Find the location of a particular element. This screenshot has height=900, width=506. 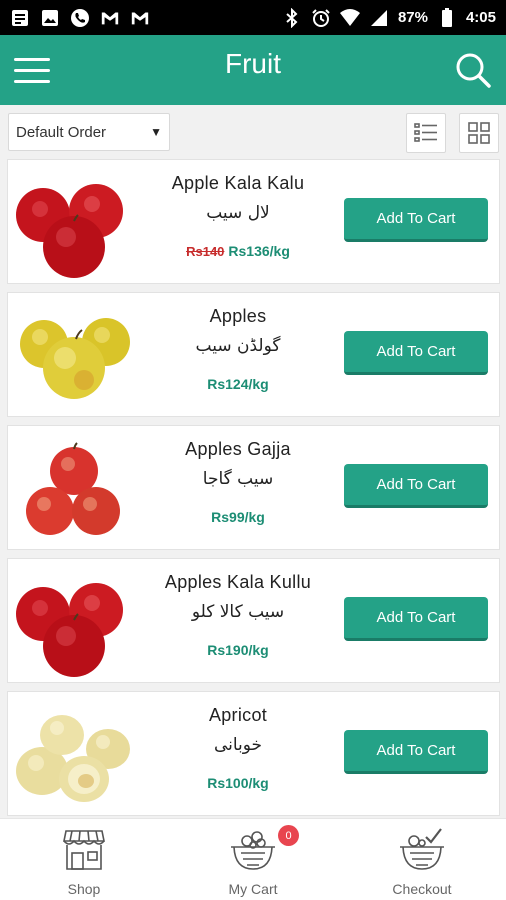

list-view-button is located at coordinates (426, 133).